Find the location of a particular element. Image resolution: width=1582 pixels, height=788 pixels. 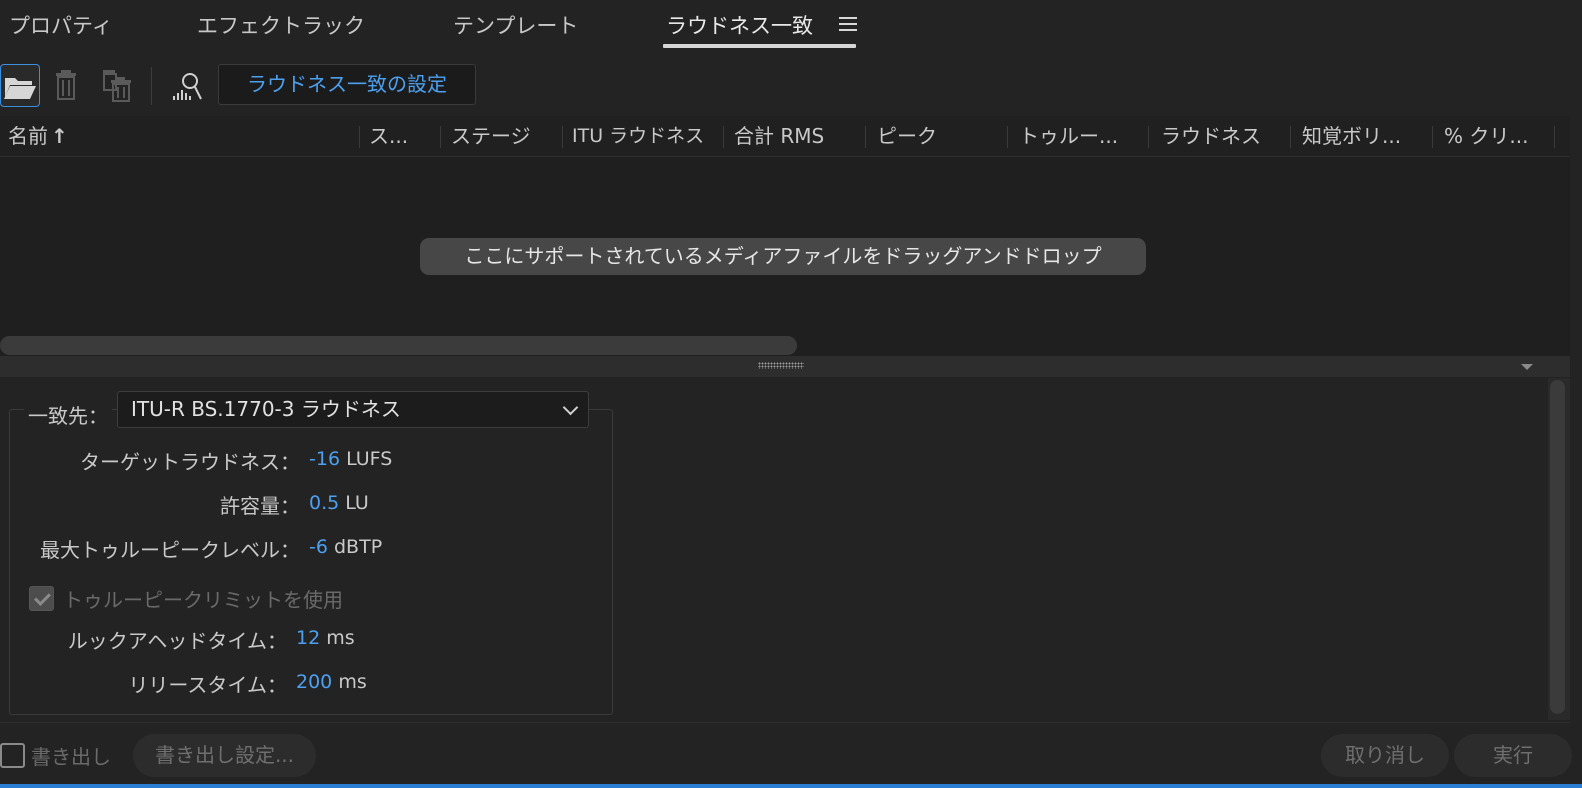

true-peak-limit-checkbox is located at coordinates (41, 598).